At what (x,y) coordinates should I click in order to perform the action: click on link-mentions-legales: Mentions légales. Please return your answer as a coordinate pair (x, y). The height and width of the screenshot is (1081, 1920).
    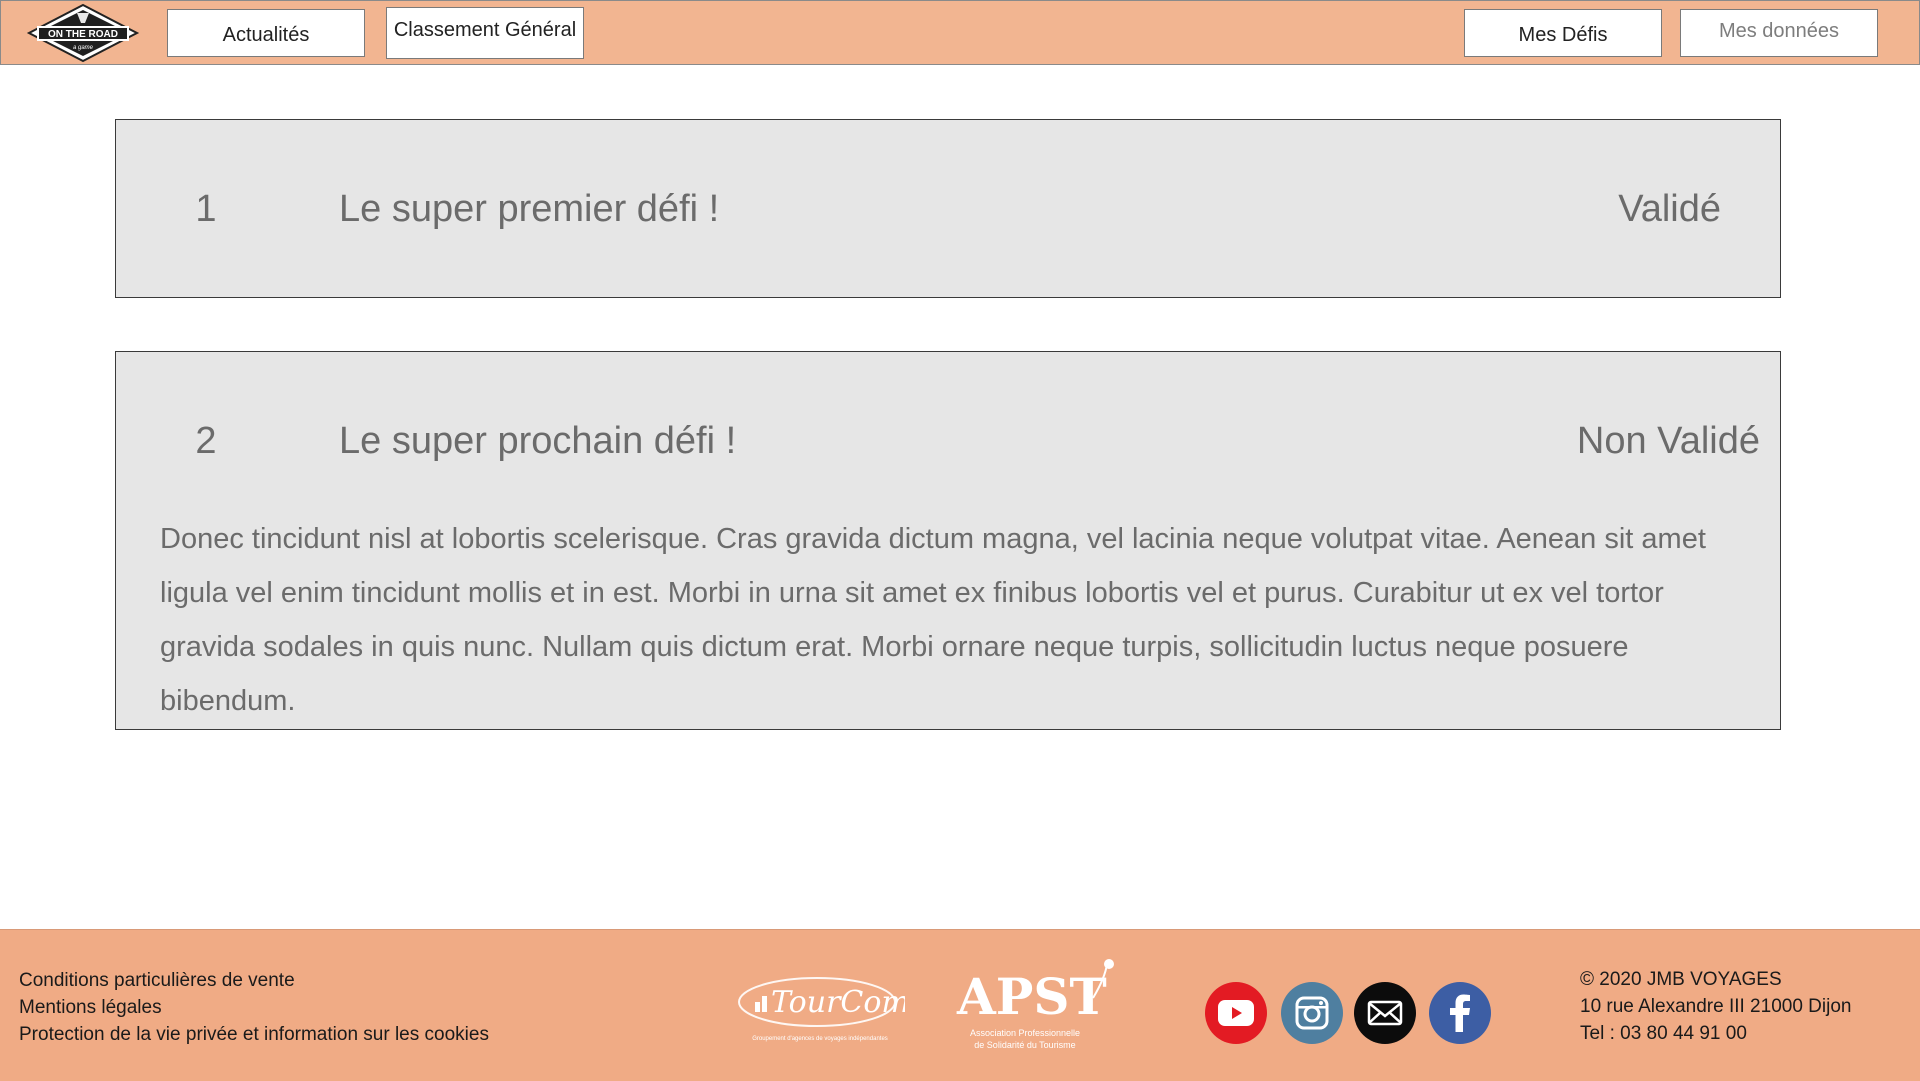
    Looking at the image, I should click on (254, 1007).